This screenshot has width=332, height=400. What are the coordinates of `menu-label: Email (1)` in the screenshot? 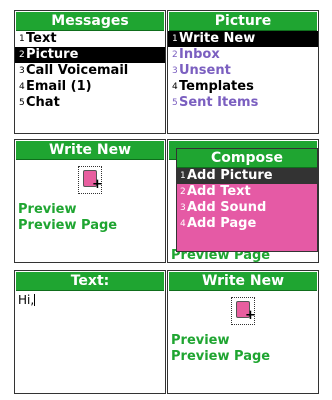 It's located at (59, 86).